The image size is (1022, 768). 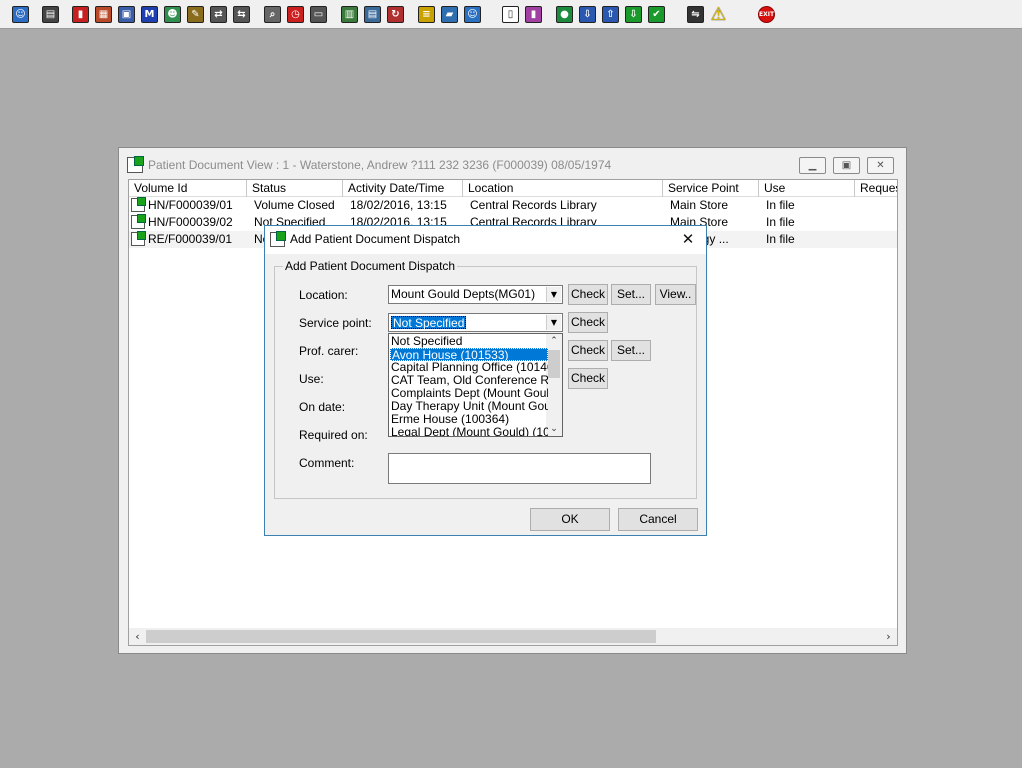 I want to click on vertical-scrollbar: ⌃ ⌄, so click(x=554, y=385).